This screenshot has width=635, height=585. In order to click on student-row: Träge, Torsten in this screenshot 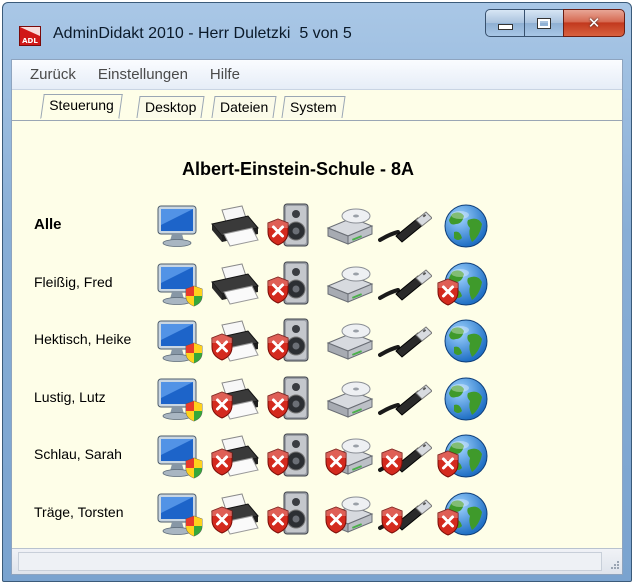, I will do `click(312, 515)`.